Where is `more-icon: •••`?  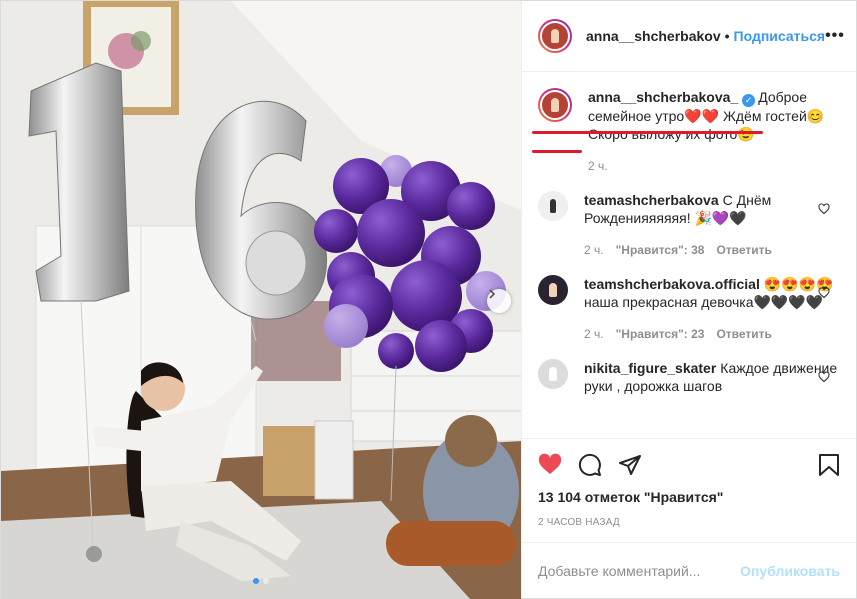
more-icon: ••• is located at coordinates (835, 36).